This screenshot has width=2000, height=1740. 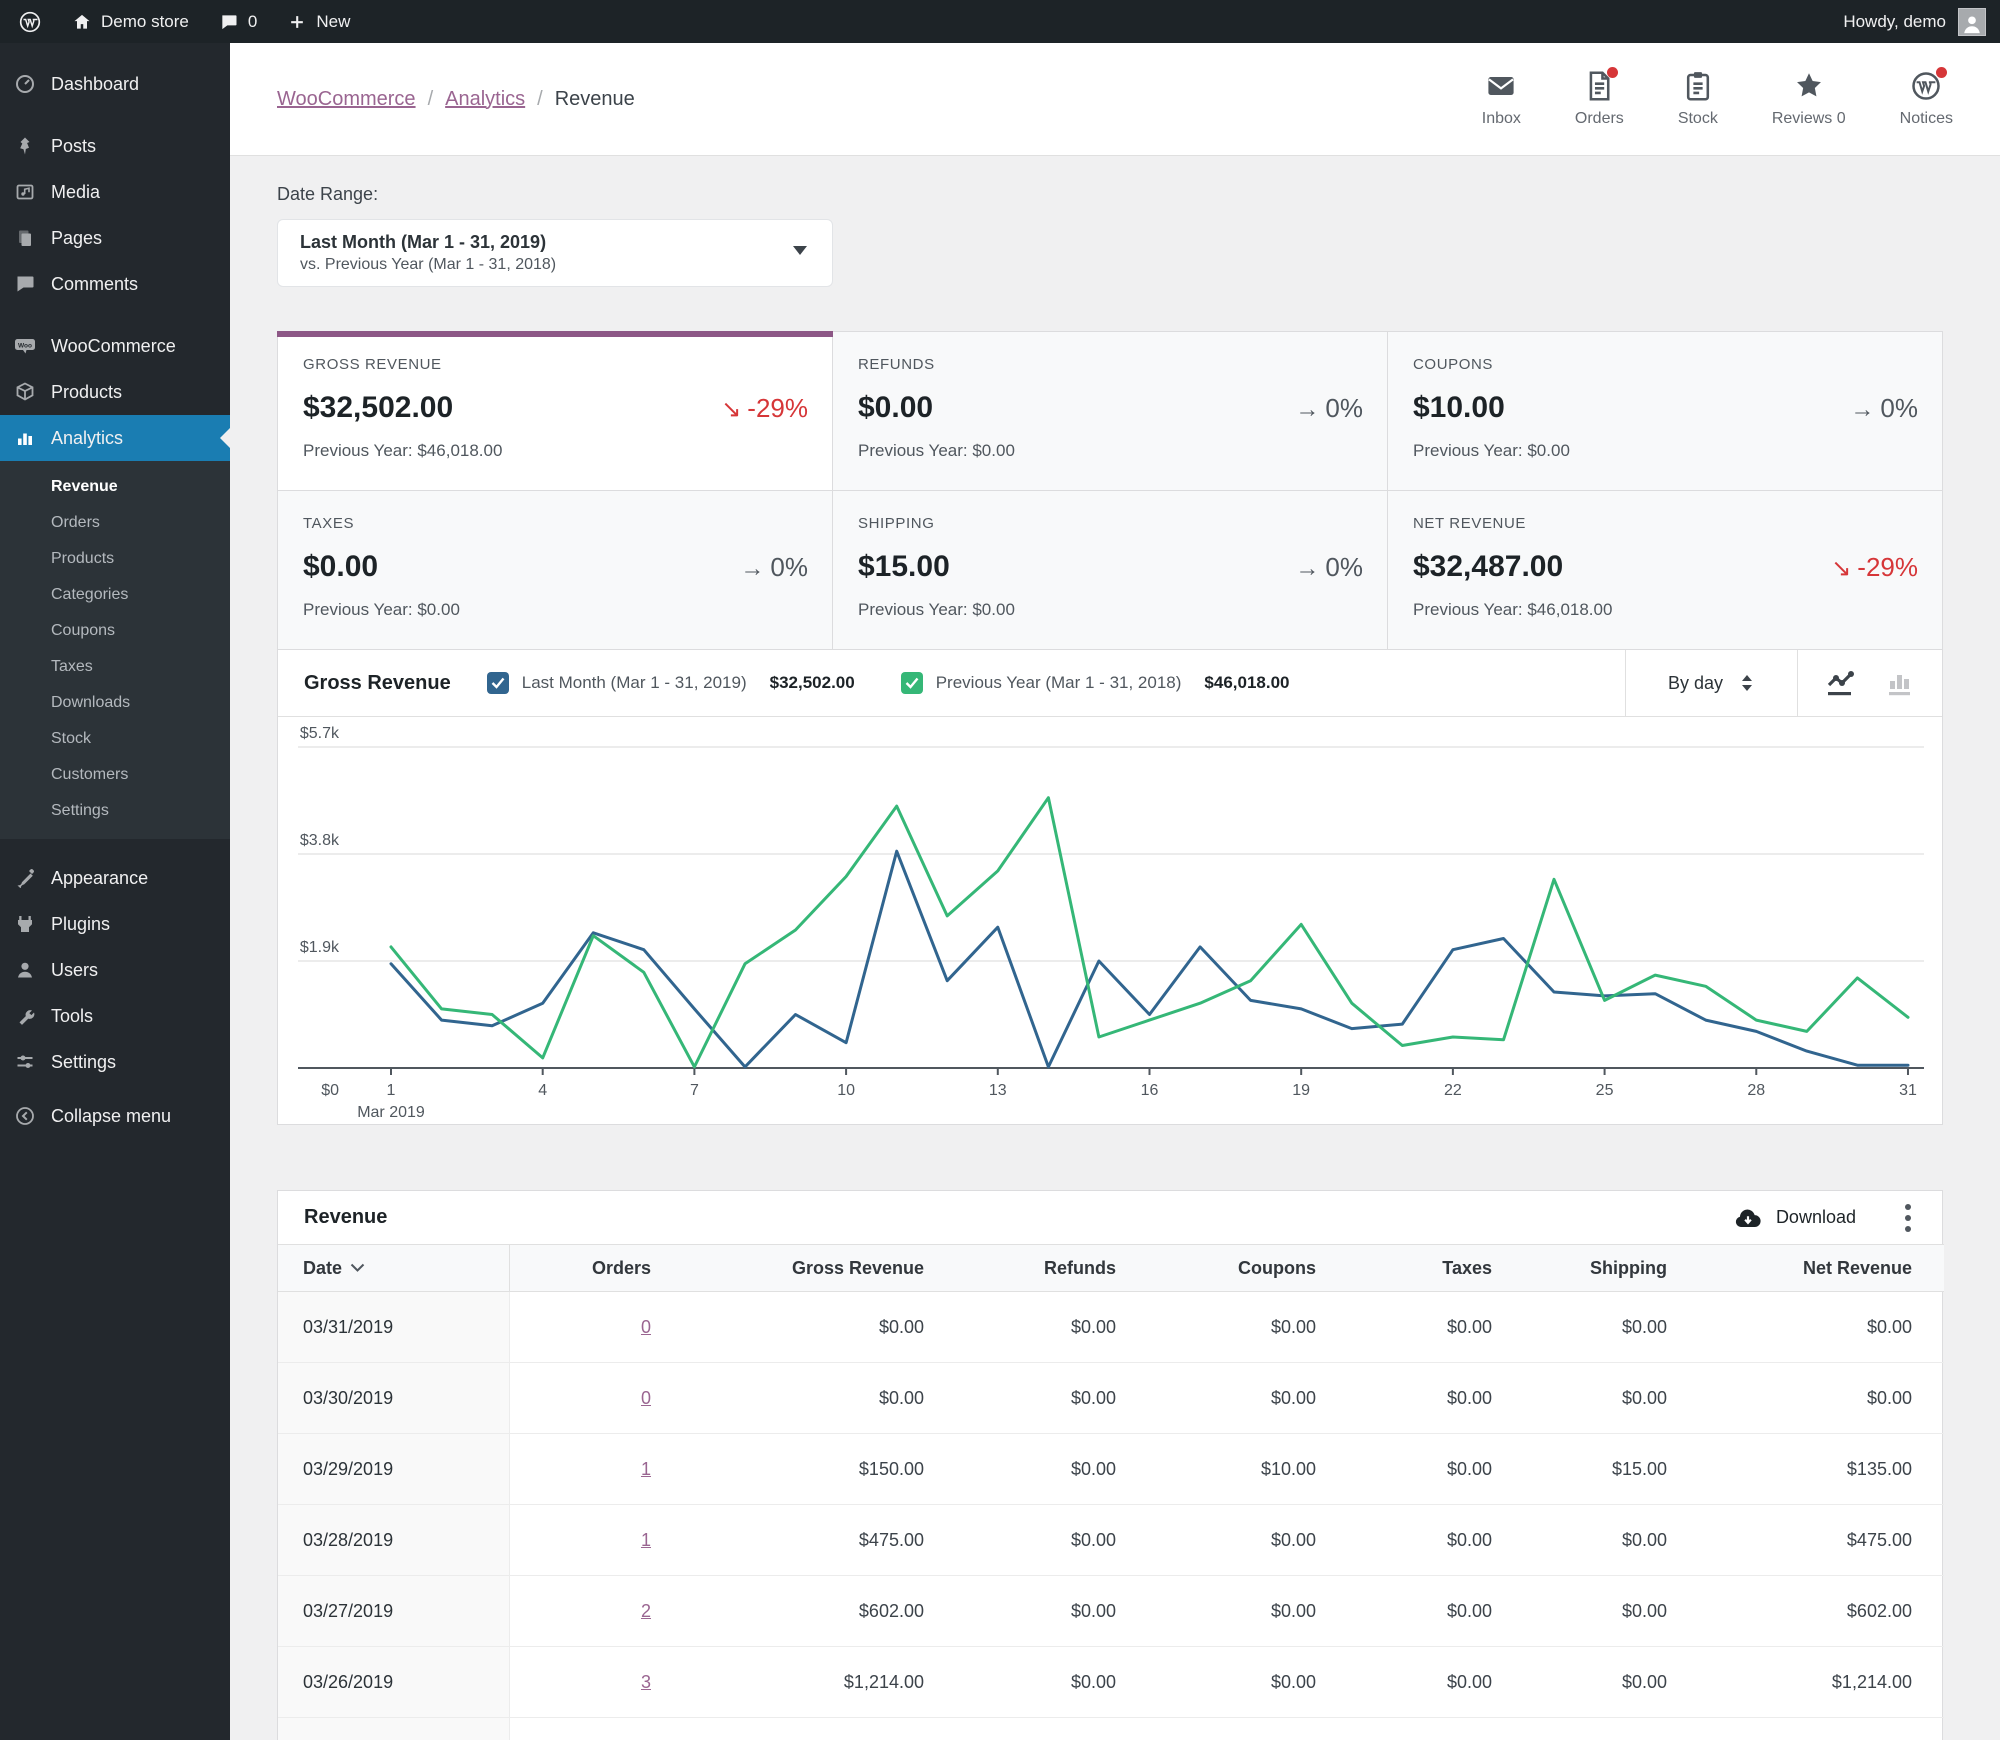 What do you see at coordinates (318, 22) in the screenshot?
I see `new-content-menu: New` at bounding box center [318, 22].